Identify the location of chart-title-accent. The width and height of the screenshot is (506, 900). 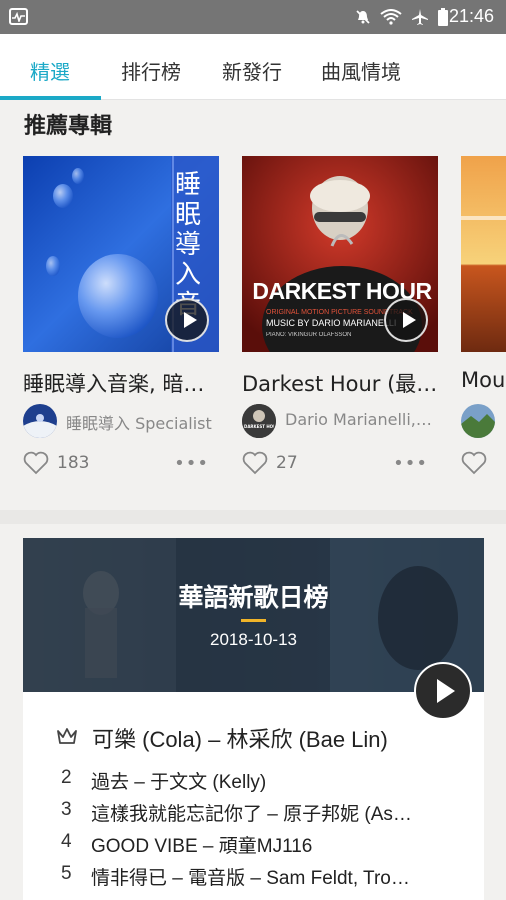
(253, 620).